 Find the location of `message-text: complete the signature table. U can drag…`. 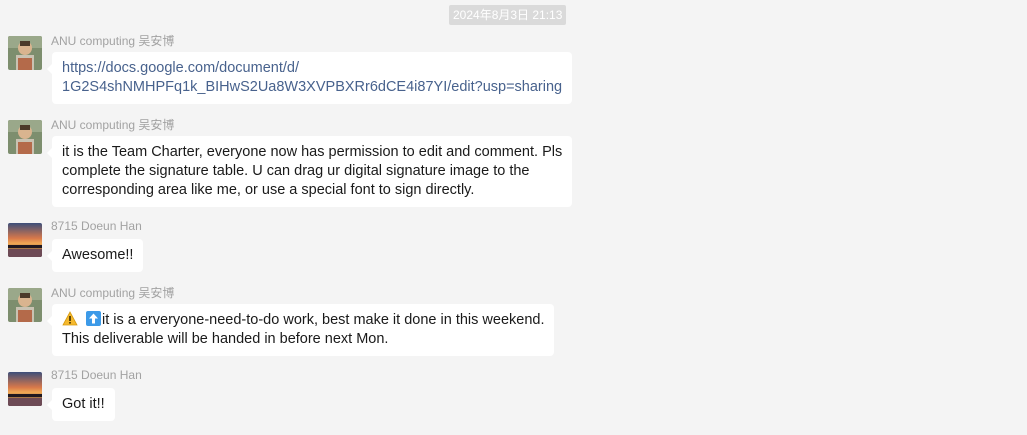

message-text: complete the signature table. U can drag… is located at coordinates (296, 171).